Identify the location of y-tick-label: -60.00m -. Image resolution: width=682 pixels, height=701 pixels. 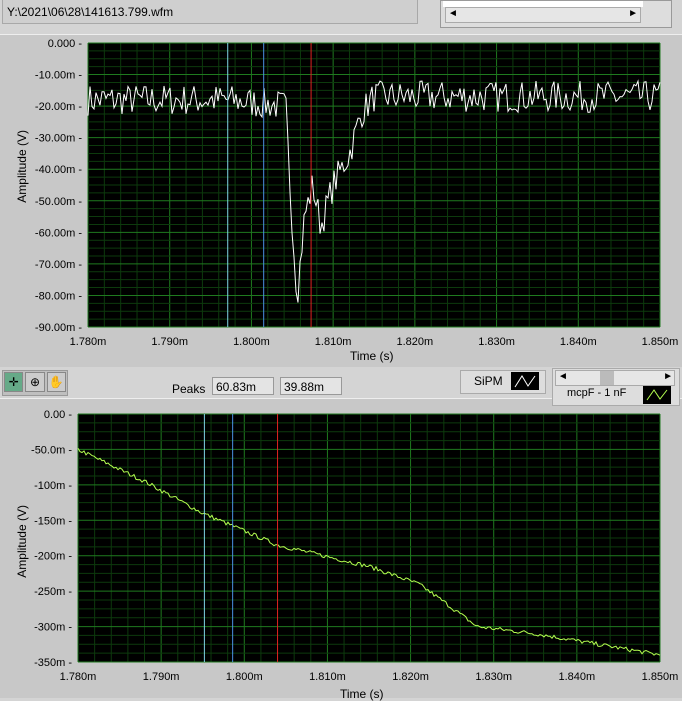
(58, 233).